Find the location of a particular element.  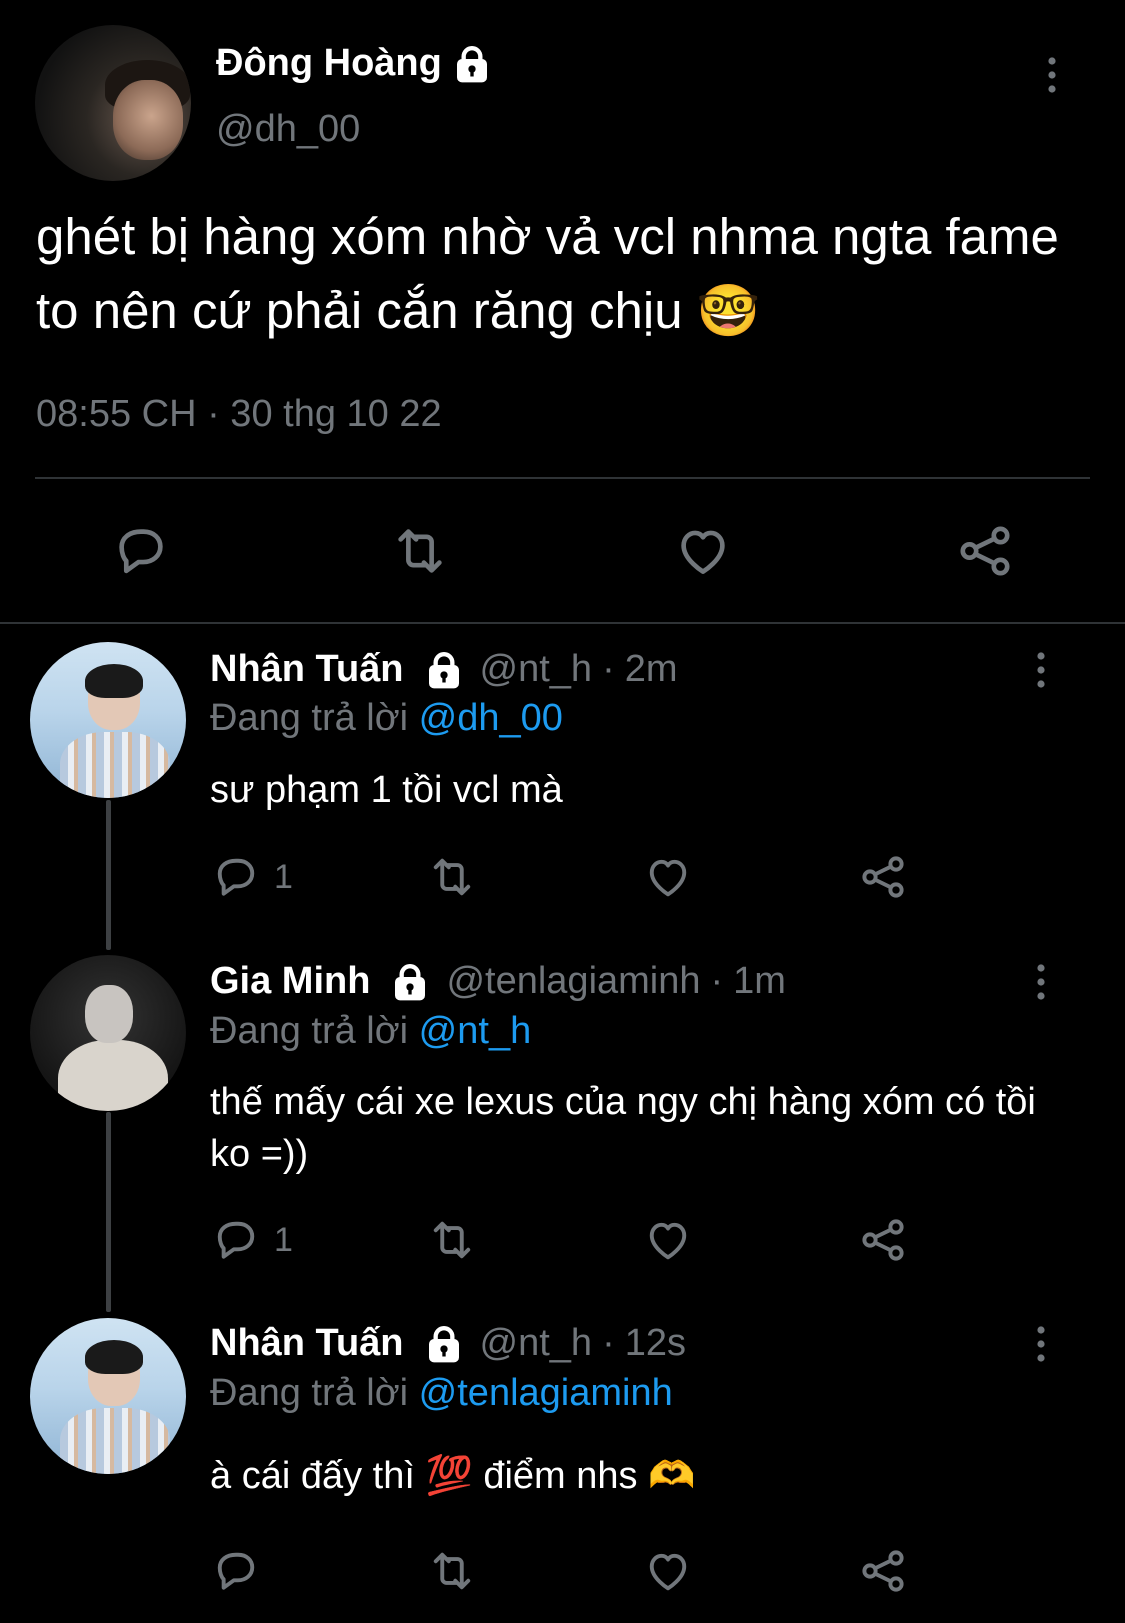

timestamp: 1m is located at coordinates (759, 981).